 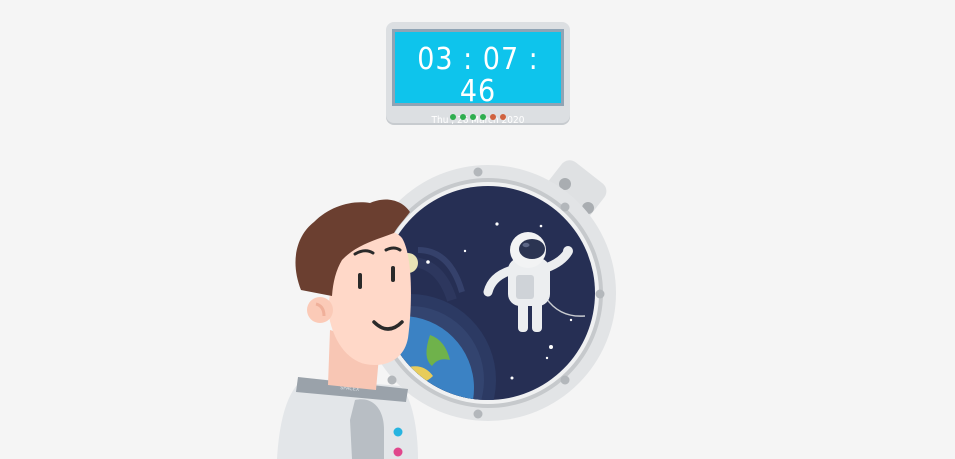 I want to click on suit-button-pink, so click(x=398, y=452).